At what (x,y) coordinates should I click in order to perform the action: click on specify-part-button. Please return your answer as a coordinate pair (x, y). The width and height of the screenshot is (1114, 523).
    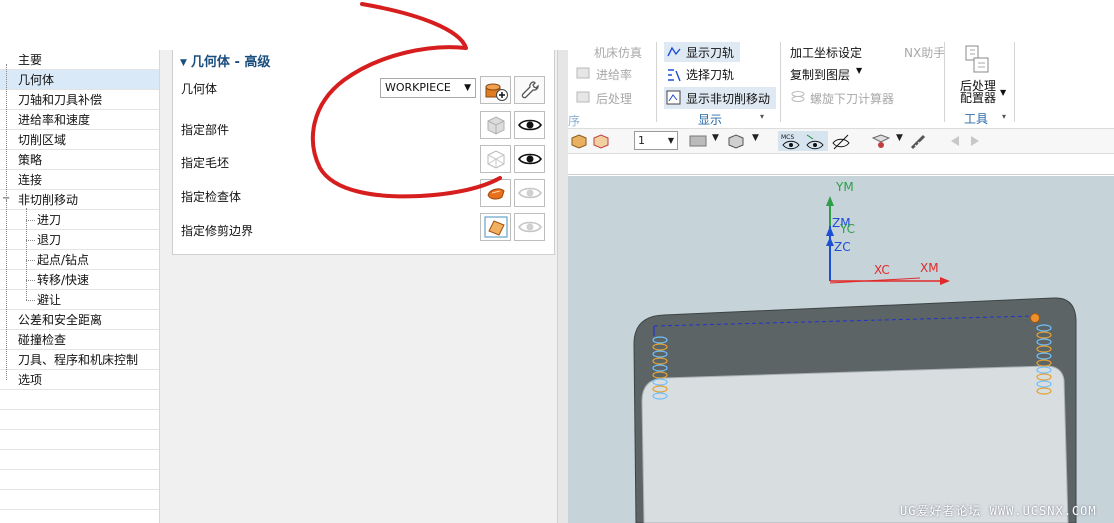
    Looking at the image, I should click on (495, 125).